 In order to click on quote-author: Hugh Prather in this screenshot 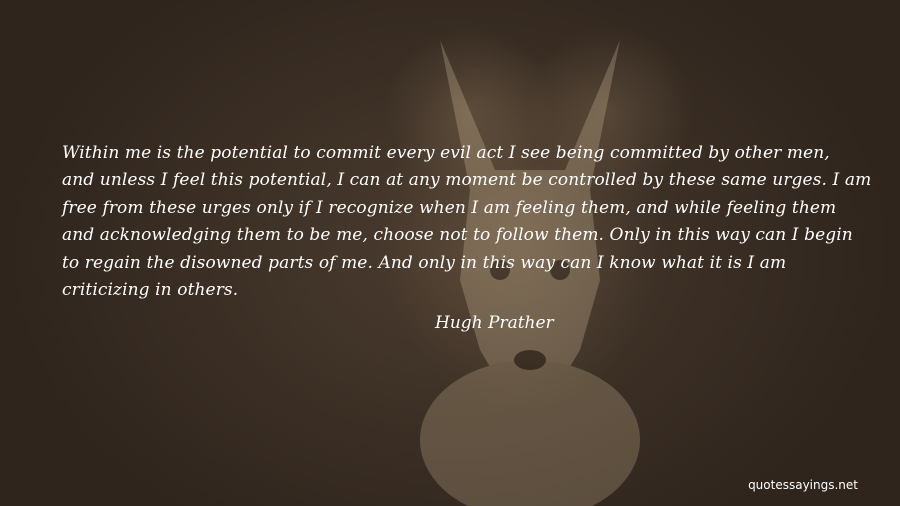, I will do `click(494, 323)`.